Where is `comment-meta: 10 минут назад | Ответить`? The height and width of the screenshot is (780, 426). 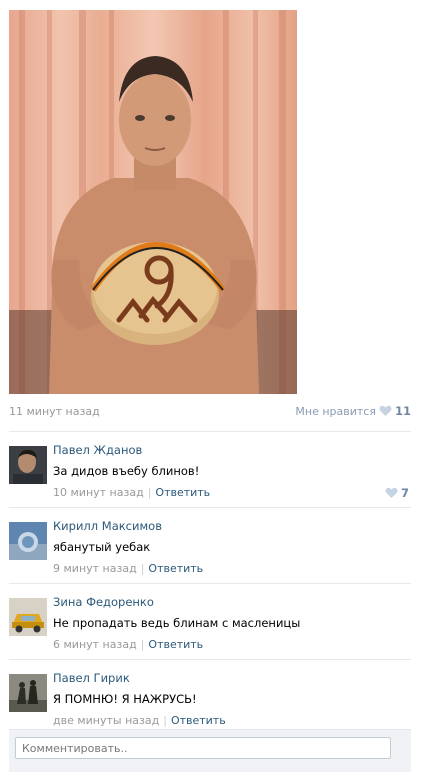 comment-meta: 10 минут назад | Ответить is located at coordinates (131, 492).